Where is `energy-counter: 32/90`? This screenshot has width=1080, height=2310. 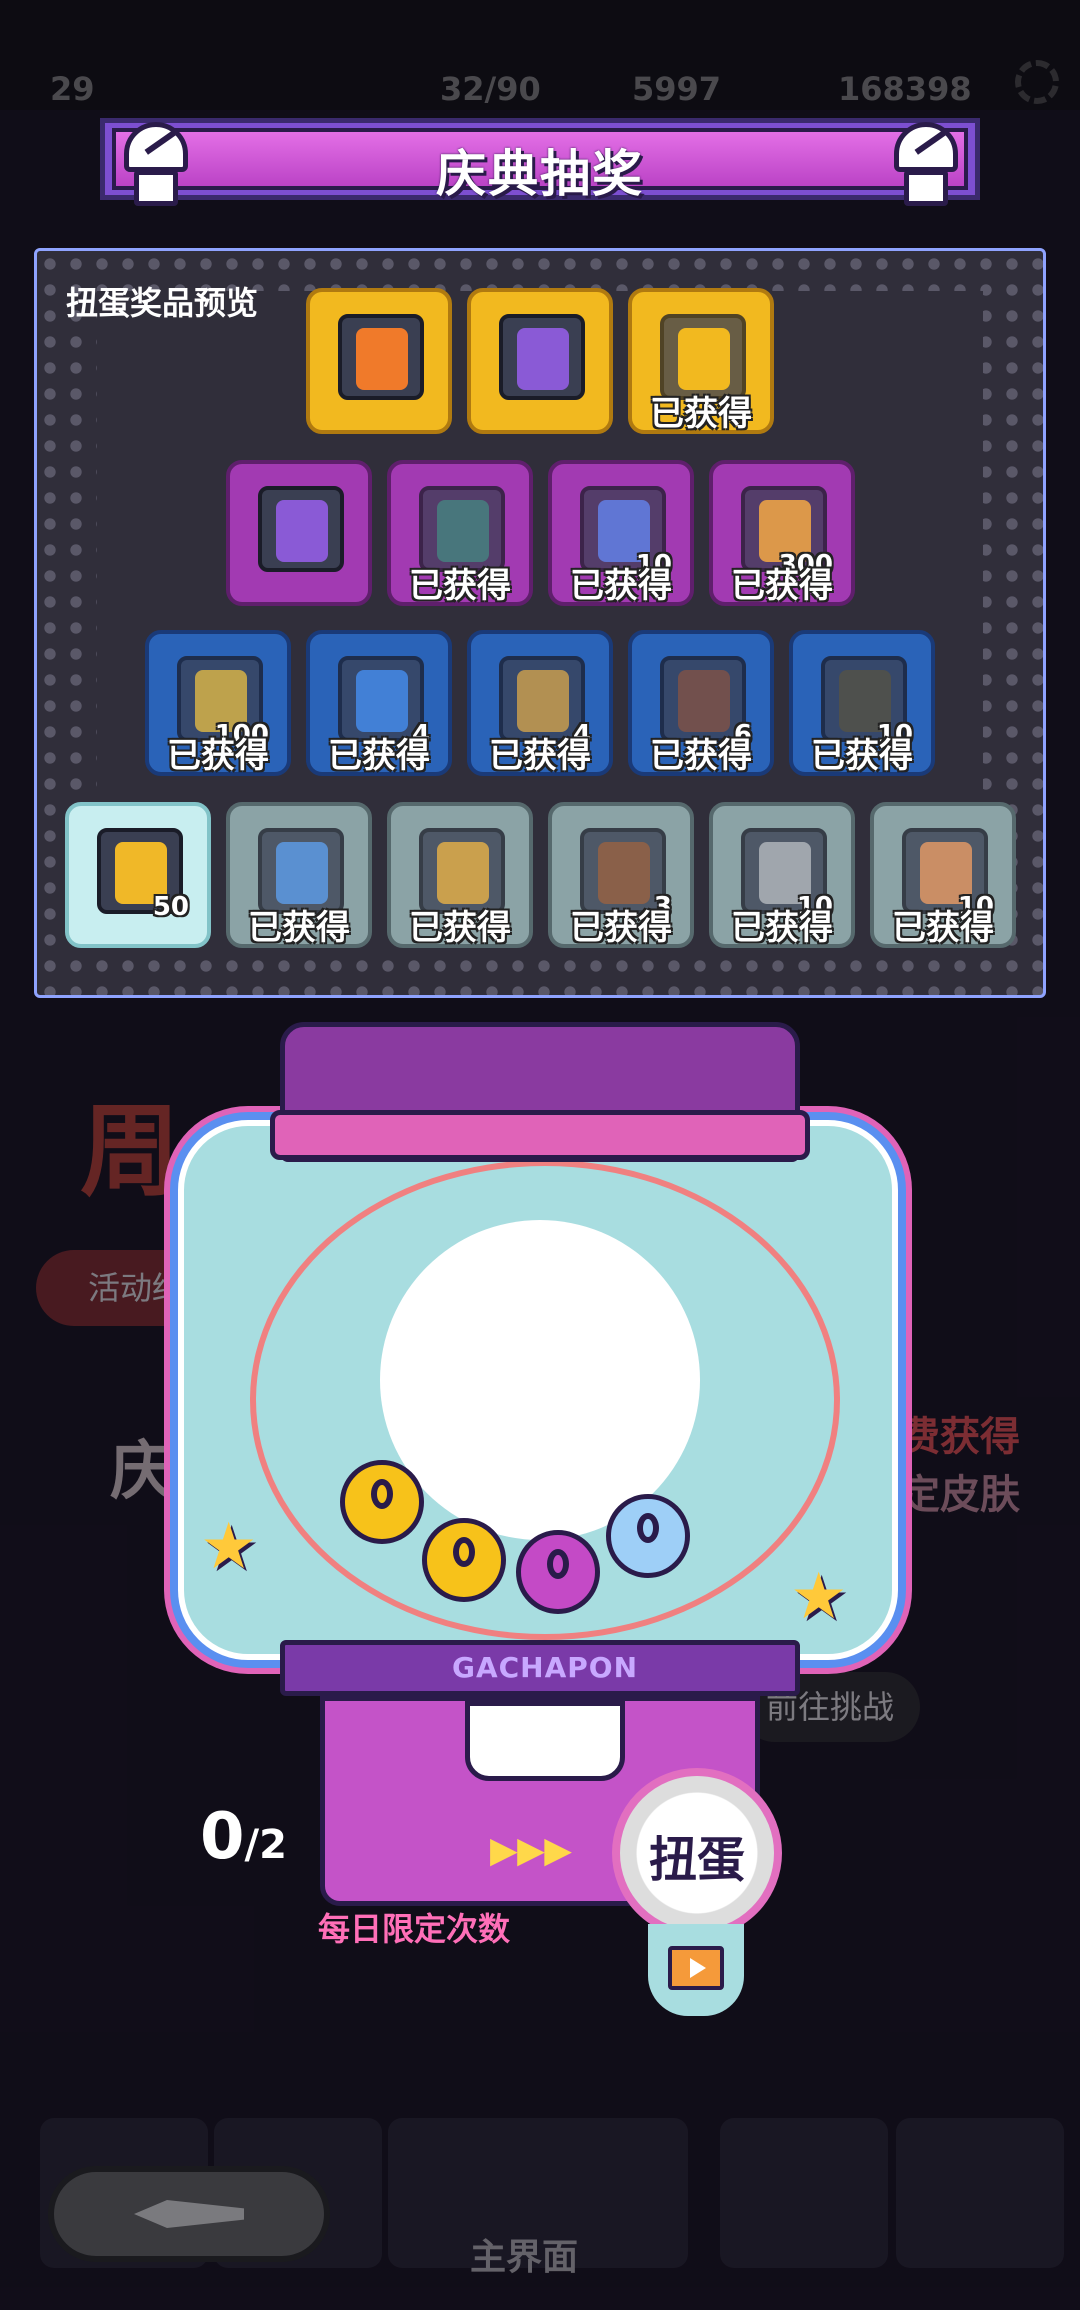
energy-counter: 32/90 is located at coordinates (490, 89).